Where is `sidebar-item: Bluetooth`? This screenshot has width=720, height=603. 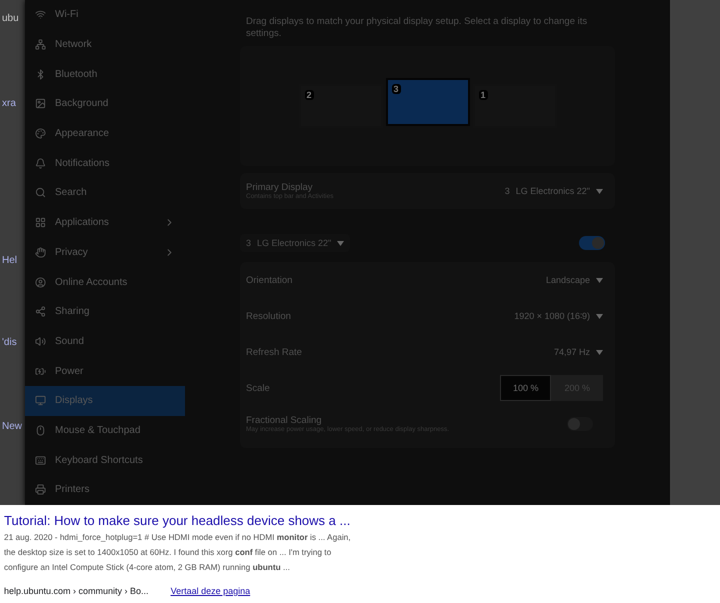 sidebar-item: Bluetooth is located at coordinates (105, 74).